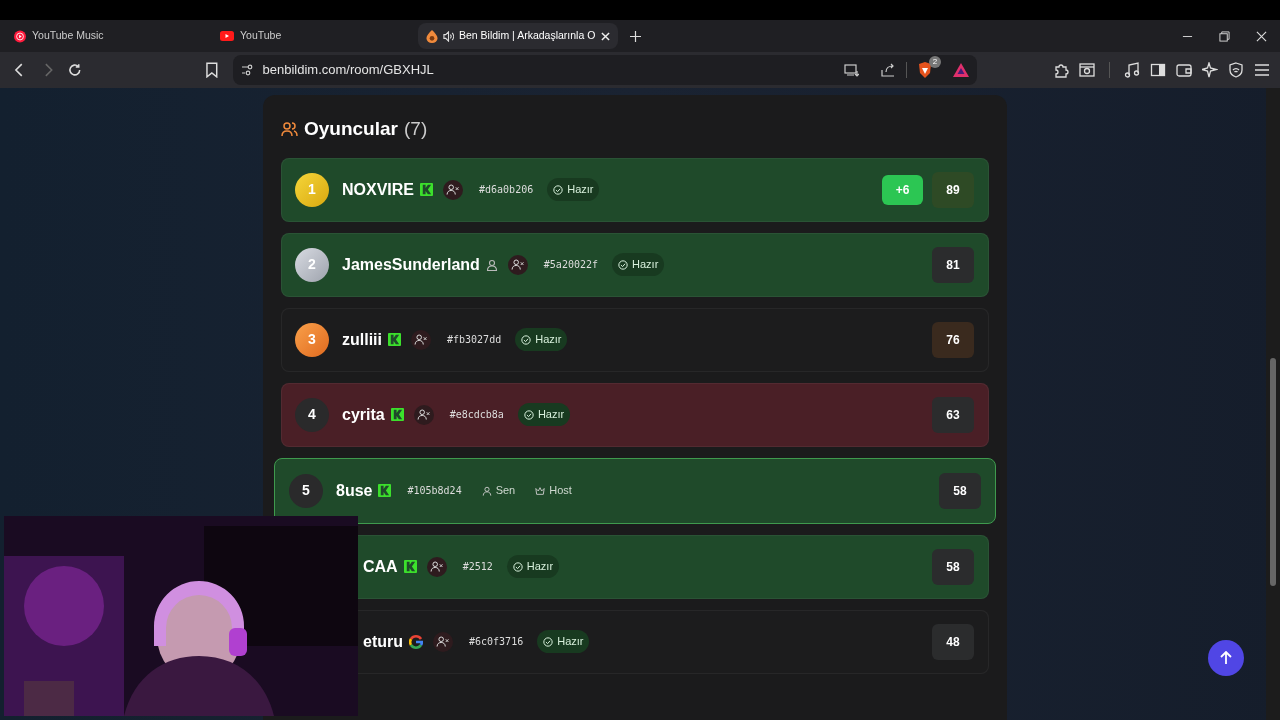 This screenshot has width=1280, height=720. Describe the element at coordinates (953, 264) in the screenshot. I see `score-badge: 81` at that location.